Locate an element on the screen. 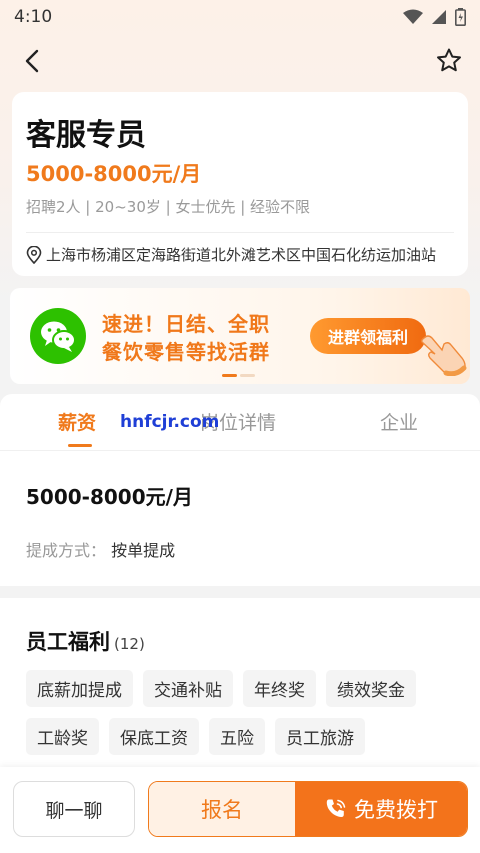 The image size is (480, 853). benefits-title: 员工福利 (12) is located at coordinates (85, 641).